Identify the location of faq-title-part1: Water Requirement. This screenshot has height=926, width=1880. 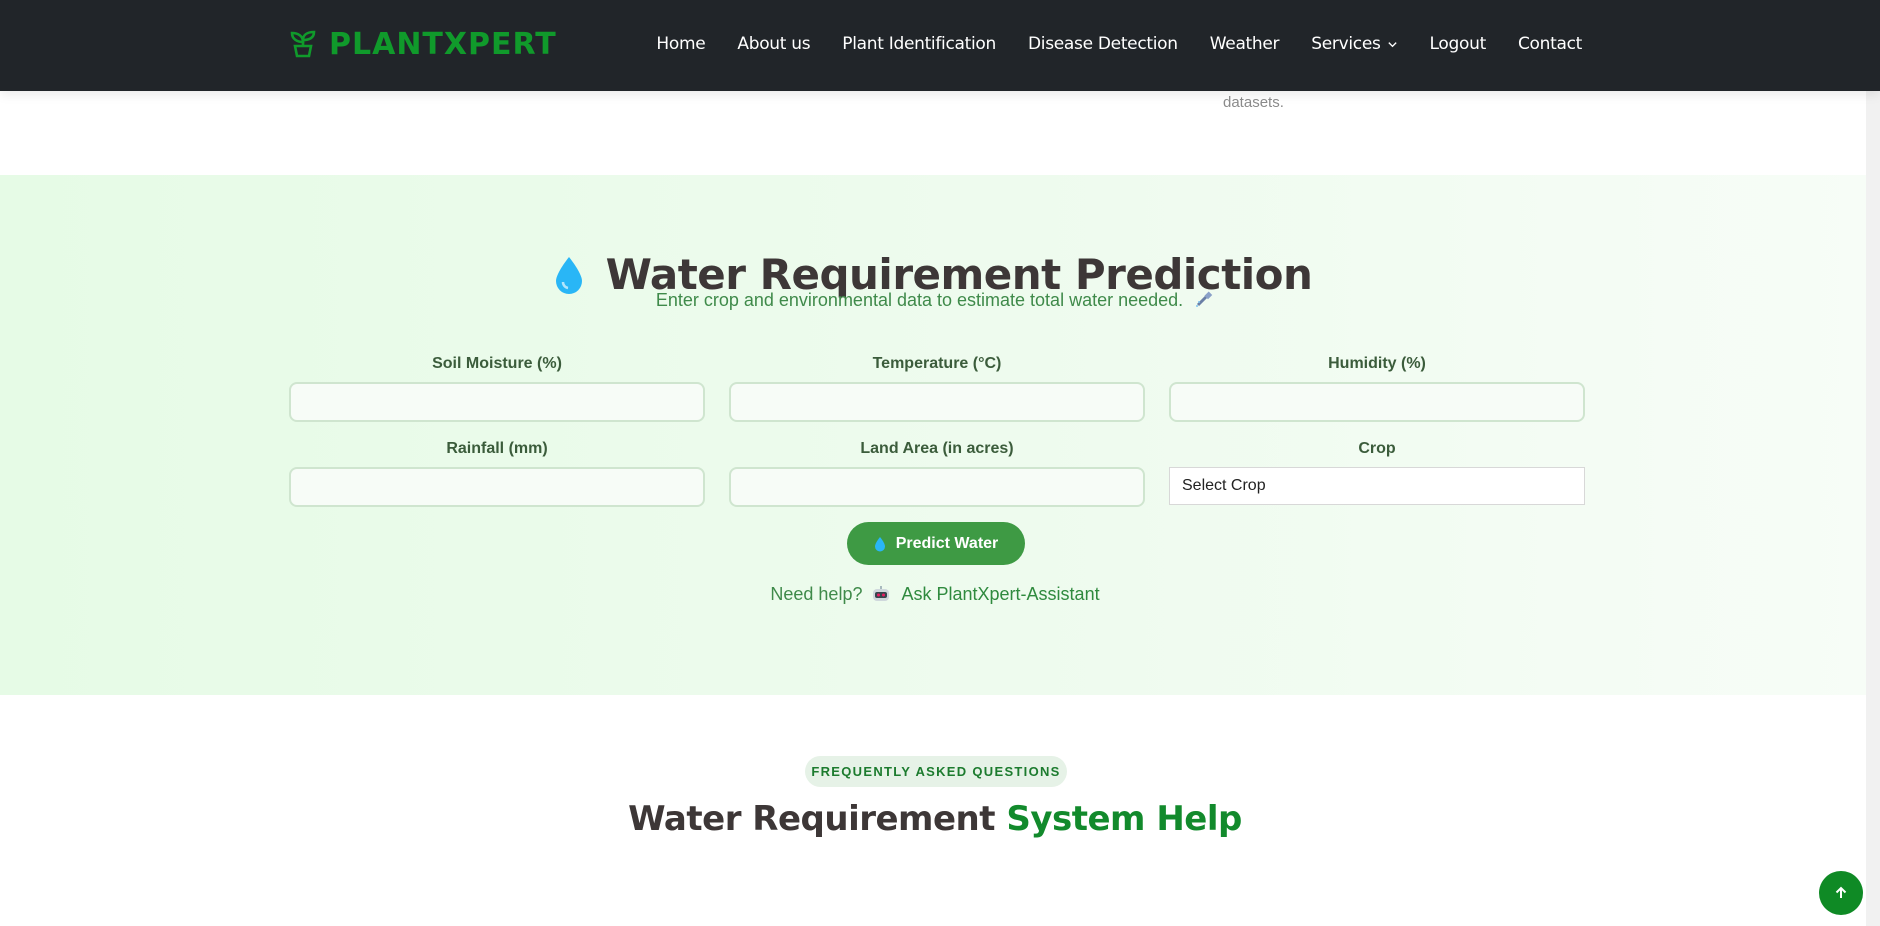
(812, 819).